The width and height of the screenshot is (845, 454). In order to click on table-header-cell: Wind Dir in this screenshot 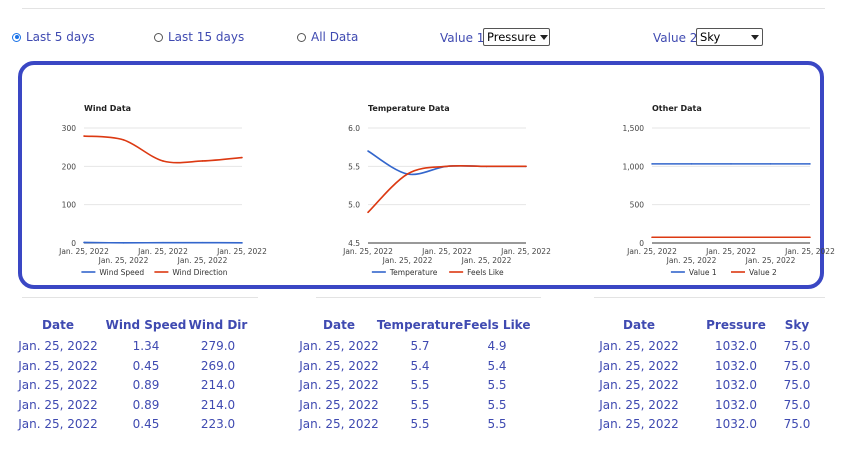, I will do `click(218, 325)`.